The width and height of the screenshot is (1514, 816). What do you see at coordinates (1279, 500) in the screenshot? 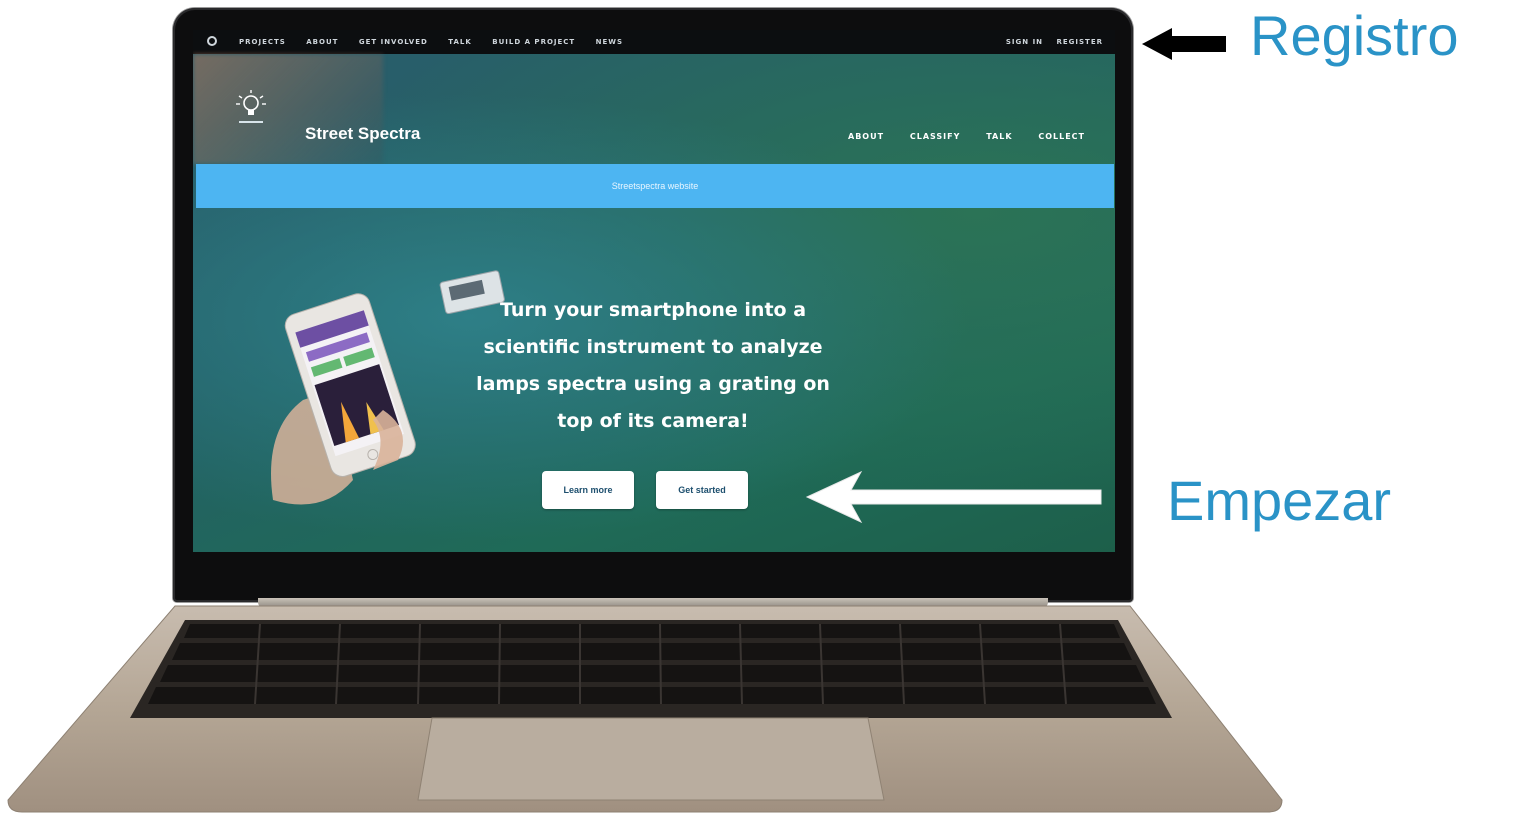
I see `empezar-annotation: Empezar` at bounding box center [1279, 500].